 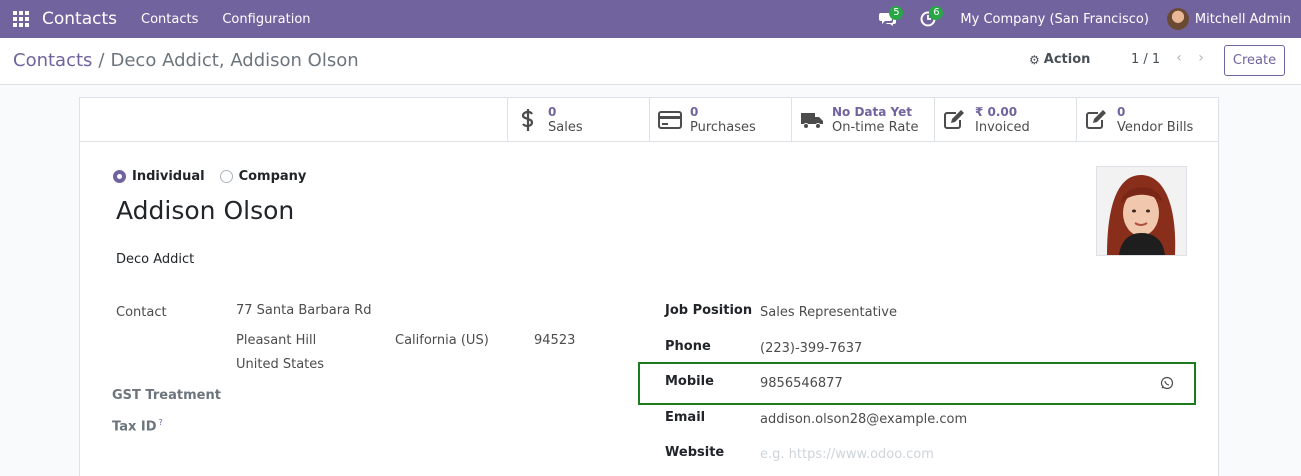 I want to click on vendor-bills-stat-button: 0 Vendor Bills, so click(x=1147, y=120).